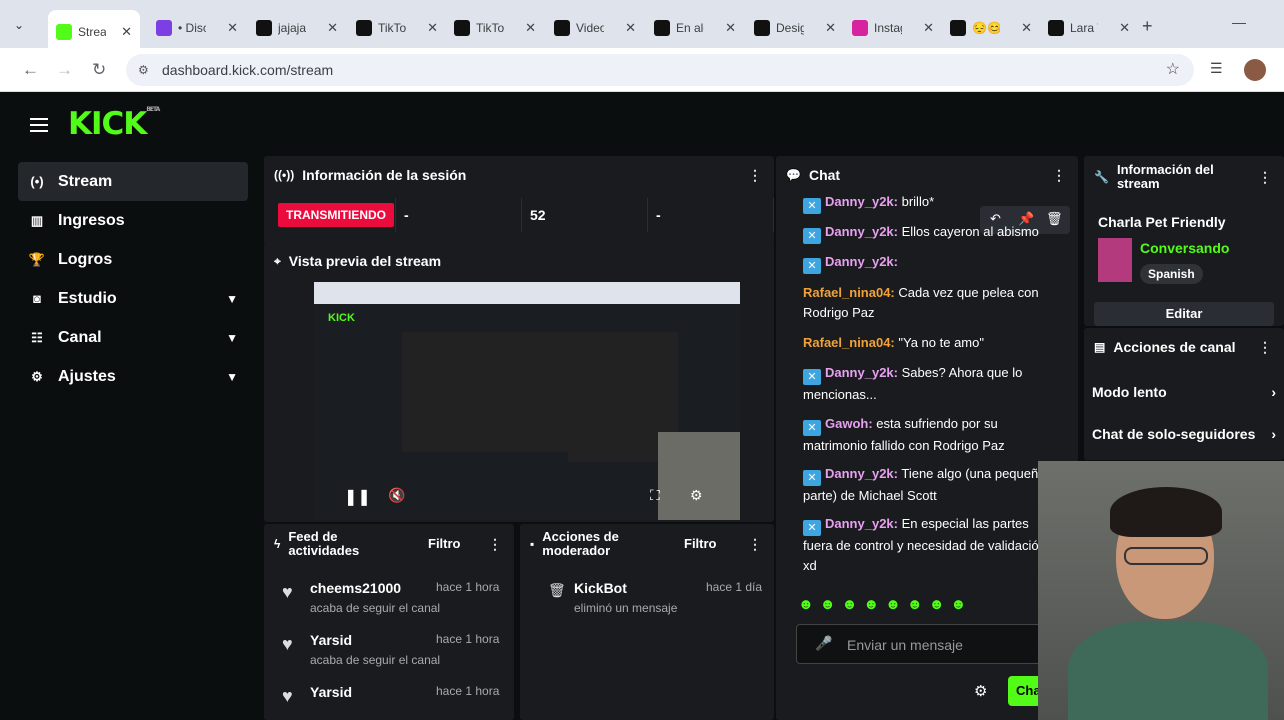 This screenshot has height=720, width=1284. I want to click on stream-preview-video: KICK ❚❚ 🔇 ⛶ ⚙, so click(527, 401).